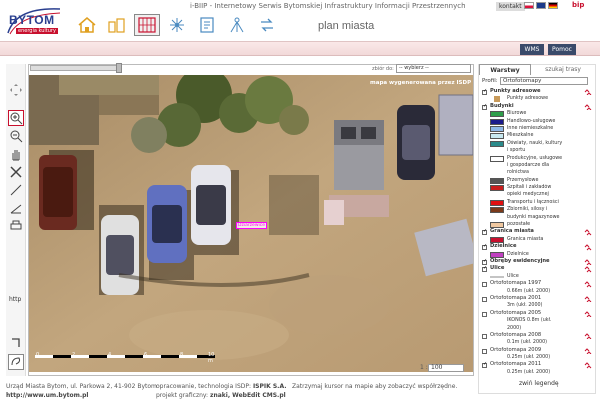  What do you see at coordinates (518, 254) in the screenshot?
I see `legend-text: Dzielnice` at bounding box center [518, 254].